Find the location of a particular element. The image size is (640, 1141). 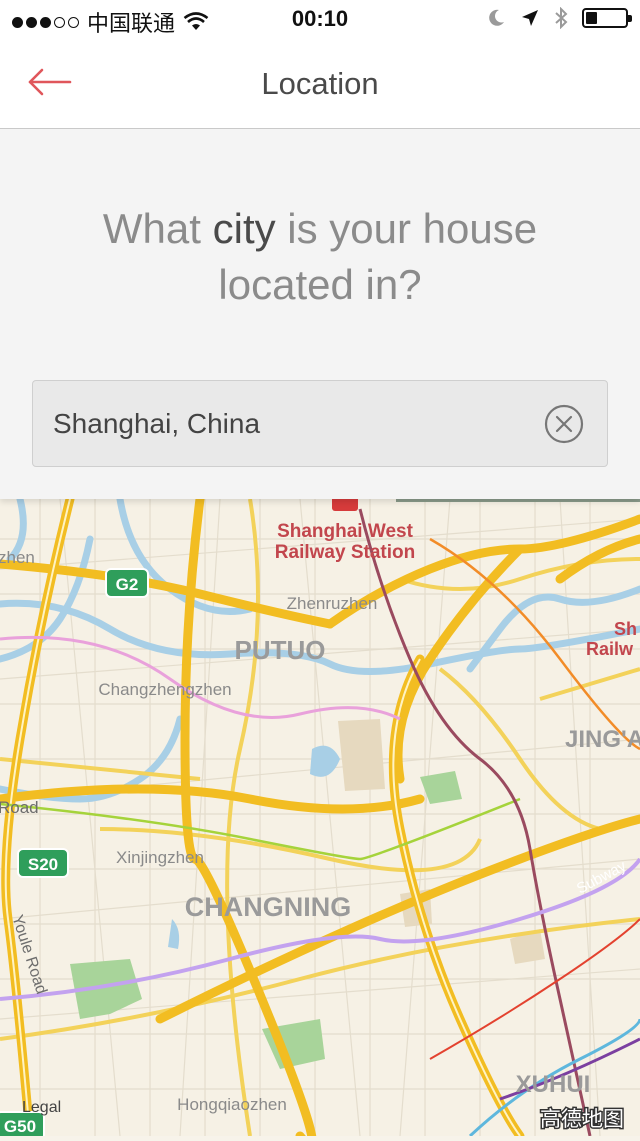

shield-g50-label: G50 is located at coordinates (20, 1126).